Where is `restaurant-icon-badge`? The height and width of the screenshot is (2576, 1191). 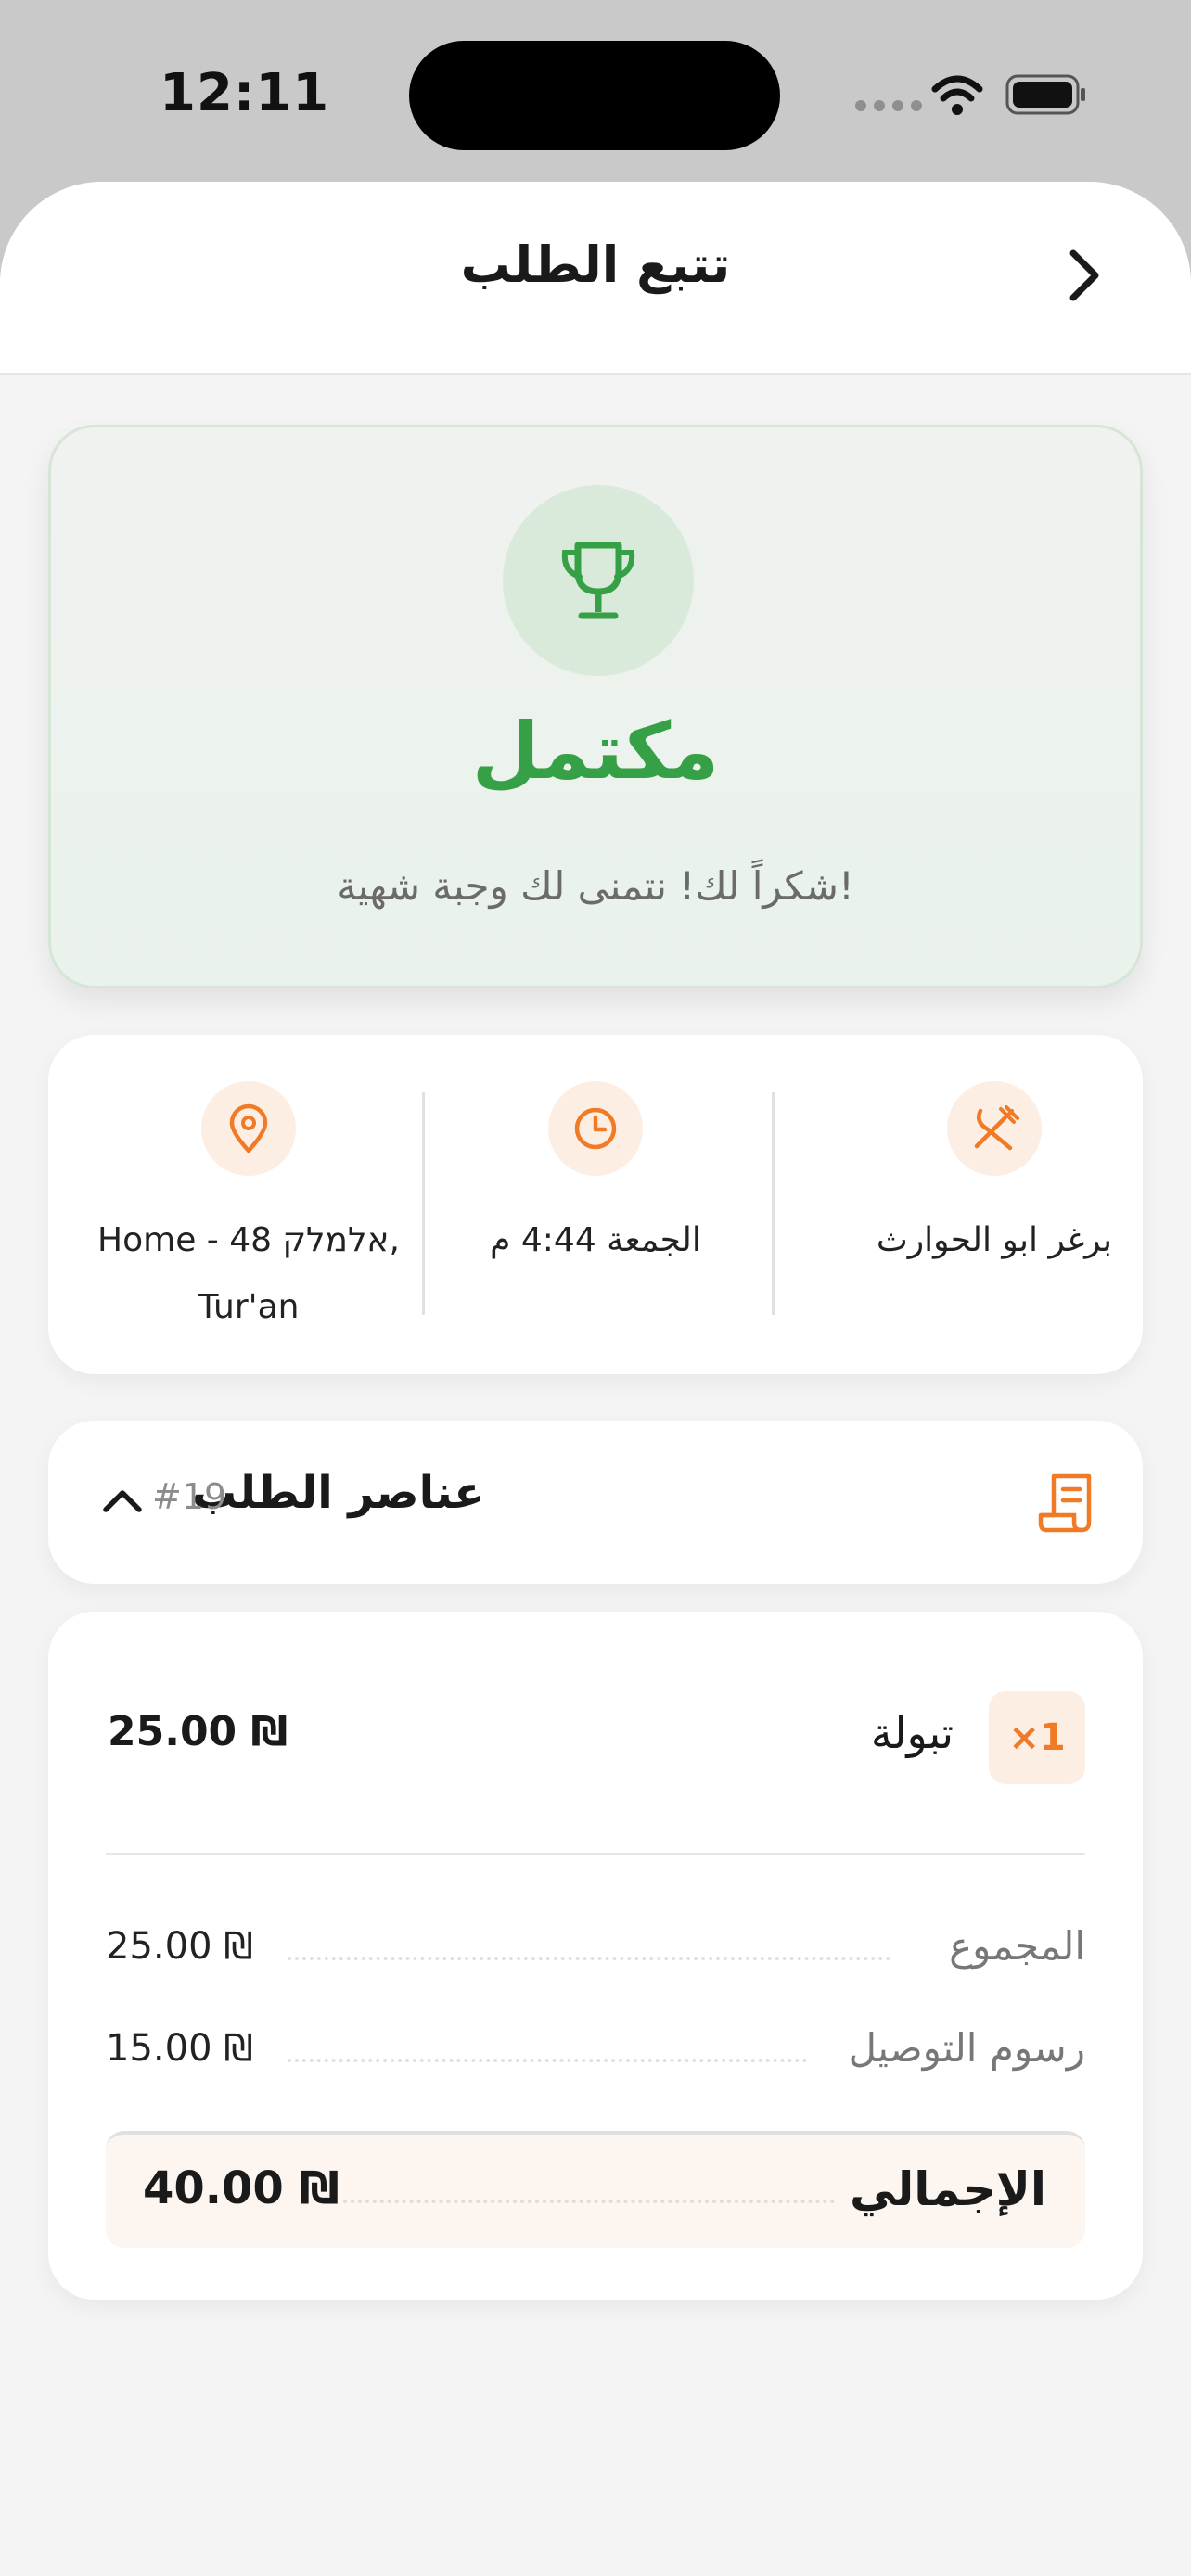
restaurant-icon-badge is located at coordinates (995, 1129).